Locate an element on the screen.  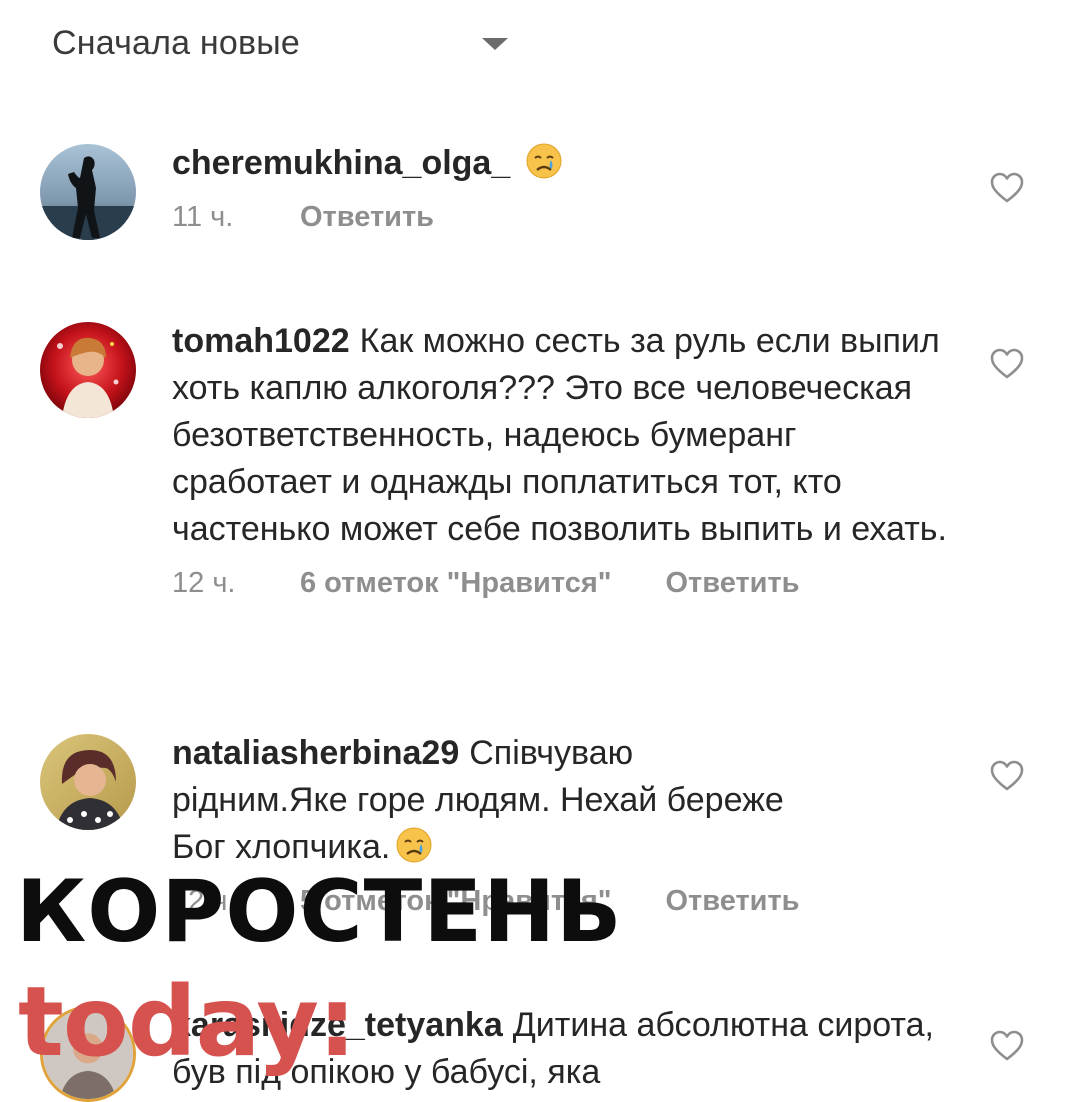
likes-count: 5 отметок "Нравится" is located at coordinates (456, 901).